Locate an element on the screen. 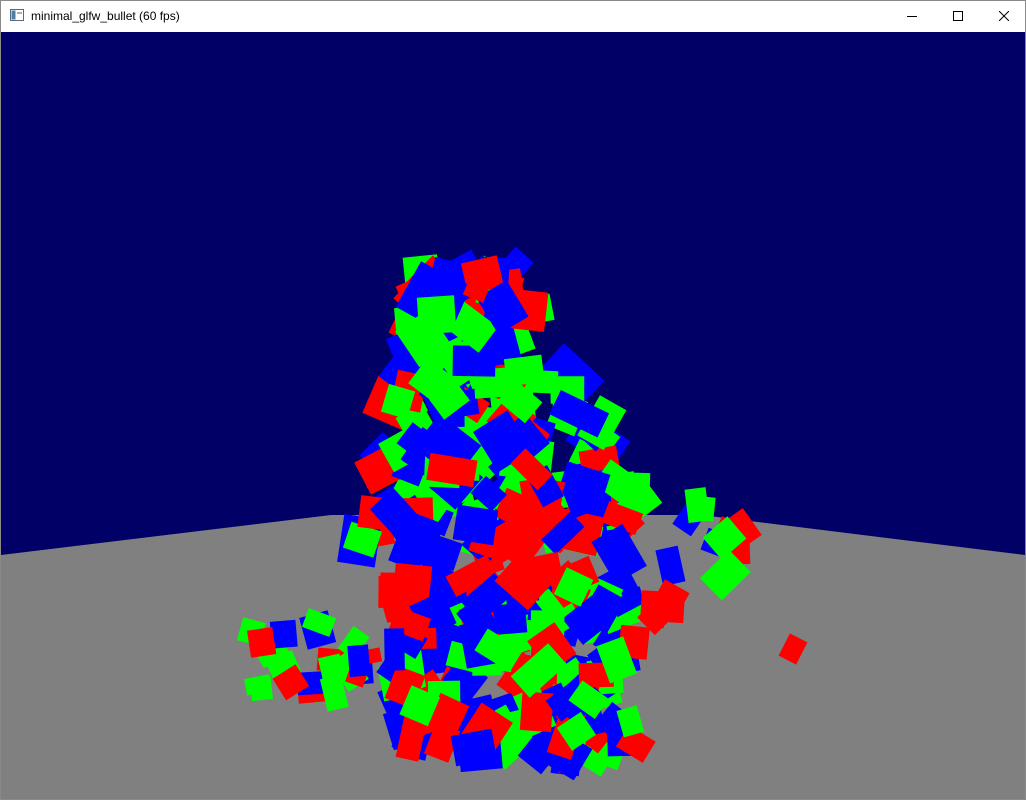  maximize-button is located at coordinates (958, 16).